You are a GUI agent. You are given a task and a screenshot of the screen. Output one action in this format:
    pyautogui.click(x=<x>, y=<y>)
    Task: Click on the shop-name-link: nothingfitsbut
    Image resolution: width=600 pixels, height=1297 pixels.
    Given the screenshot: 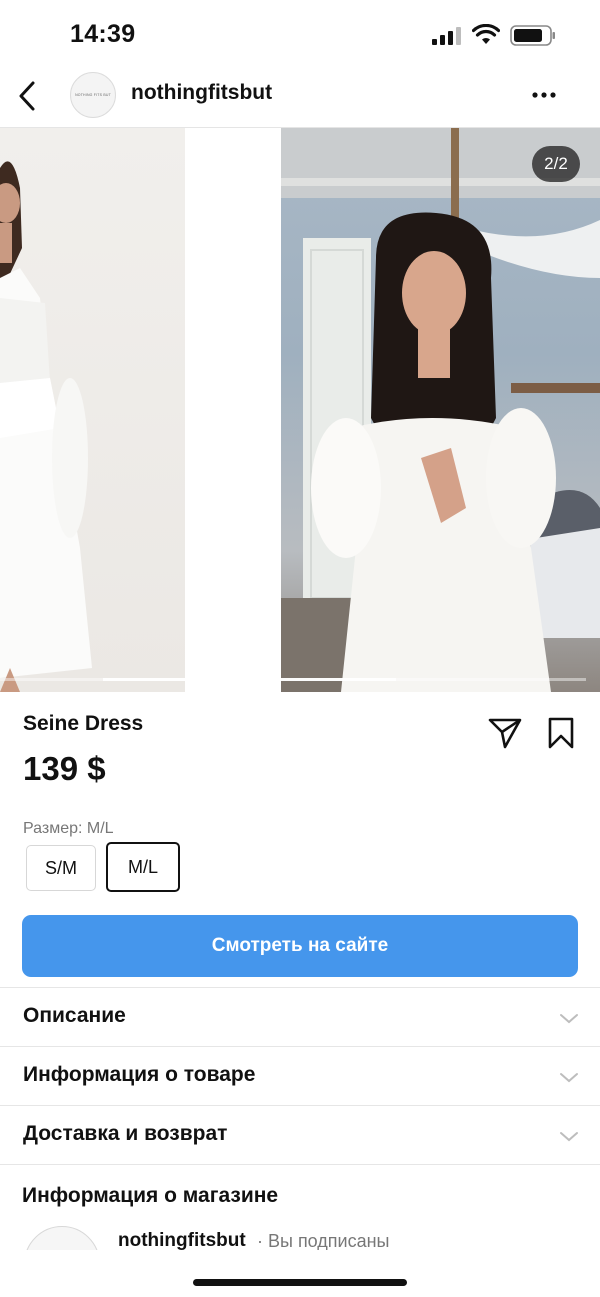 What is the action you would take?
    pyautogui.click(x=201, y=93)
    